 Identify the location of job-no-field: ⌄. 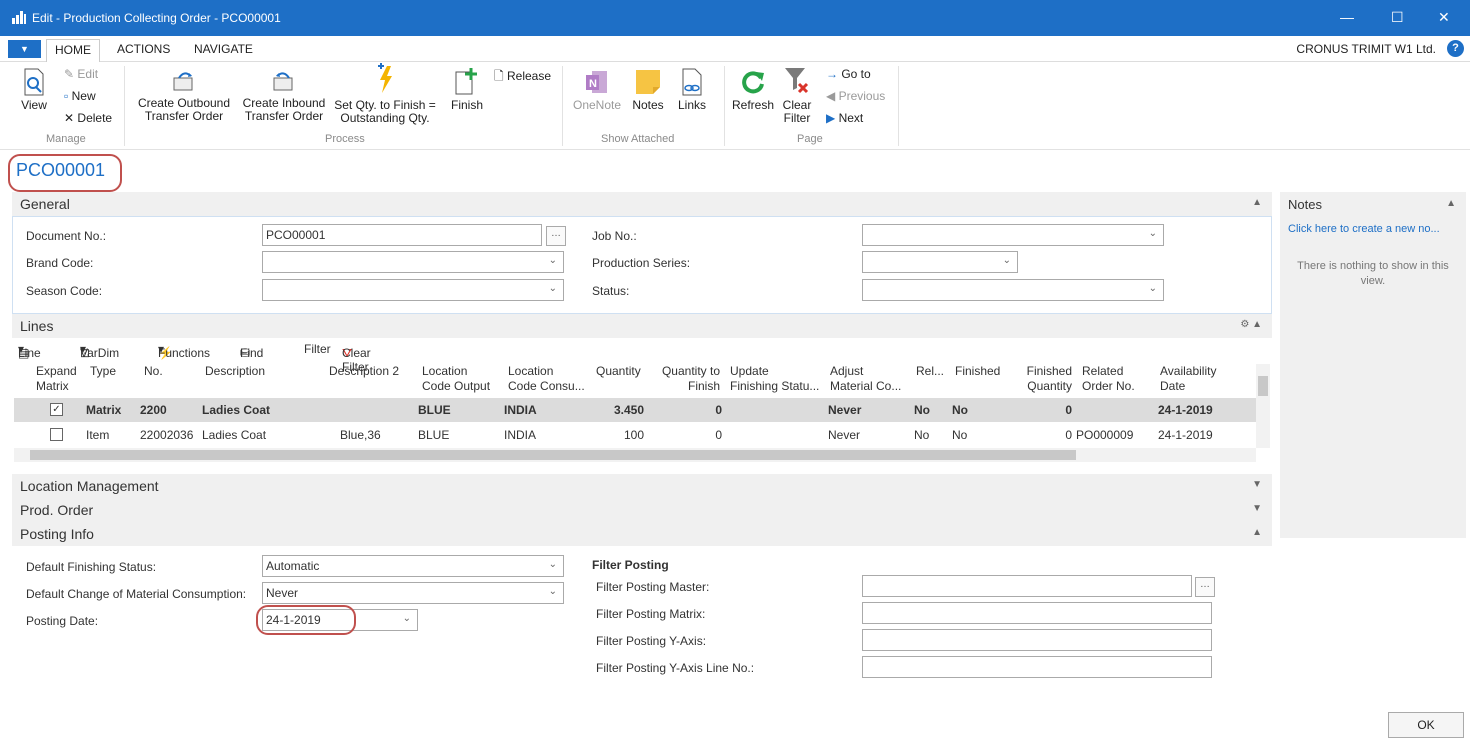
(1013, 235).